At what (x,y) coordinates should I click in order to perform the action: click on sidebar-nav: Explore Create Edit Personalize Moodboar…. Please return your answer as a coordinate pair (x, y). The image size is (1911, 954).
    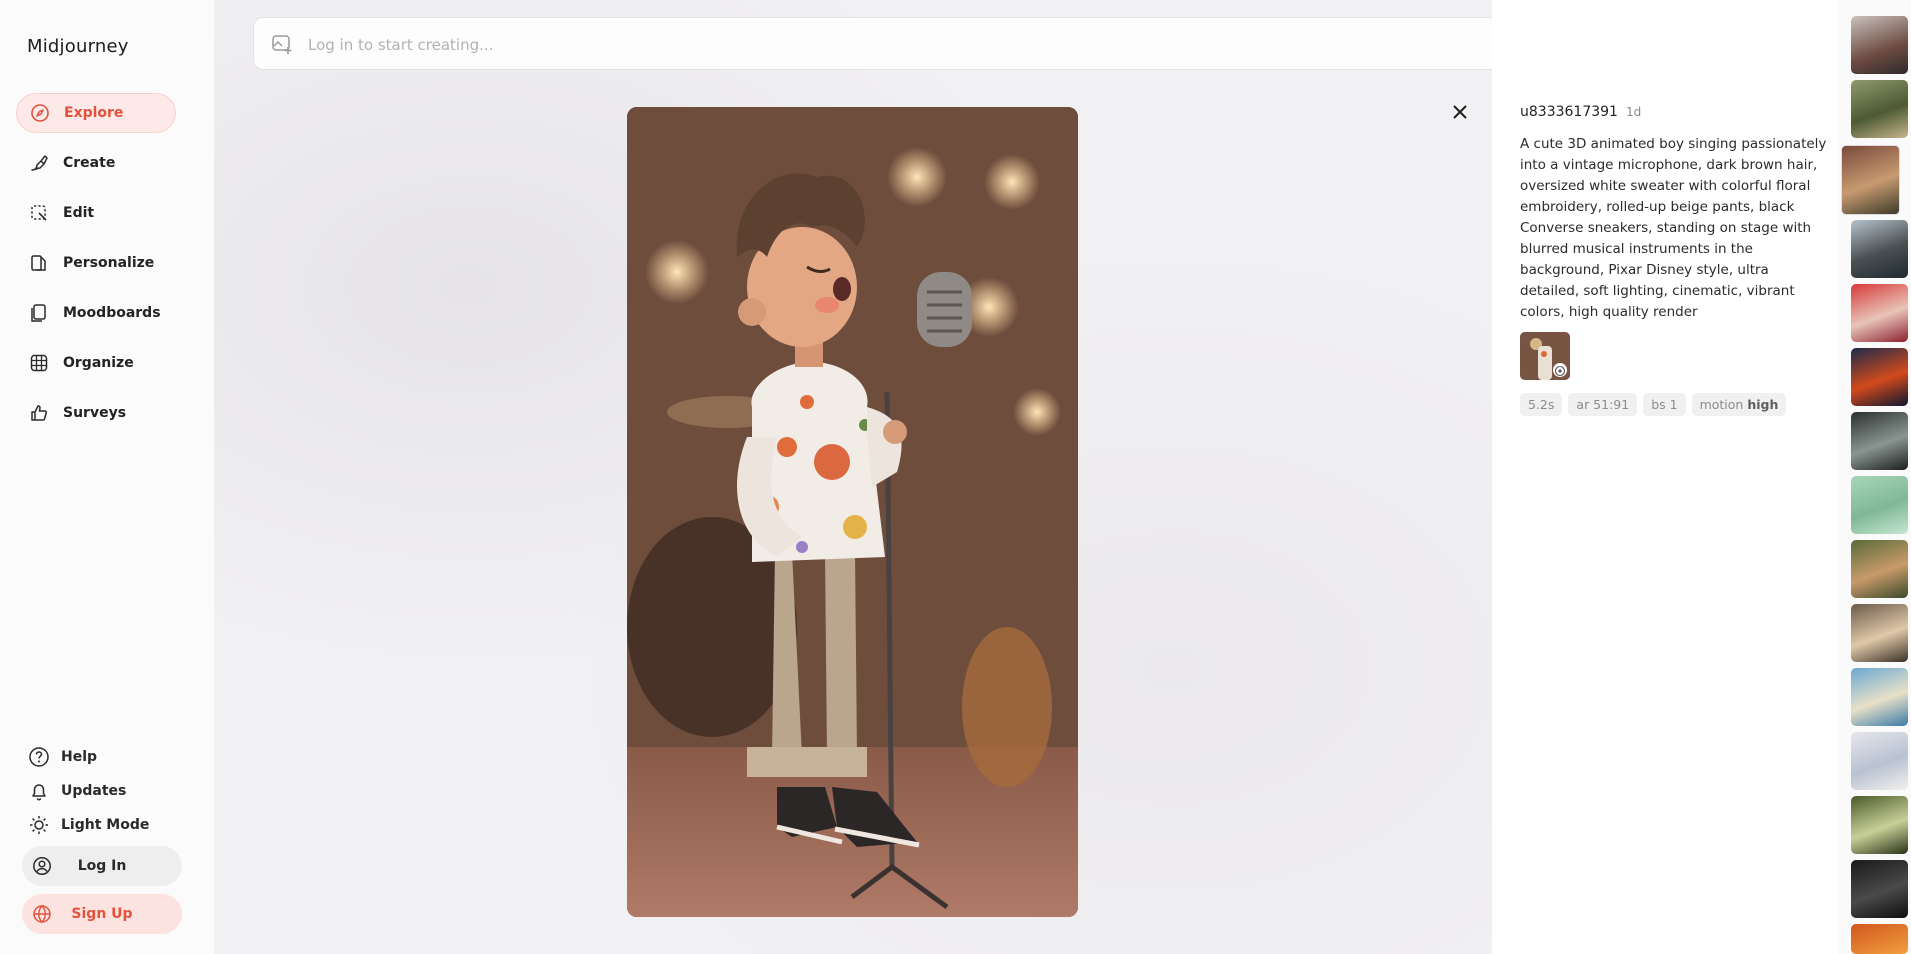
    Looking at the image, I should click on (96, 268).